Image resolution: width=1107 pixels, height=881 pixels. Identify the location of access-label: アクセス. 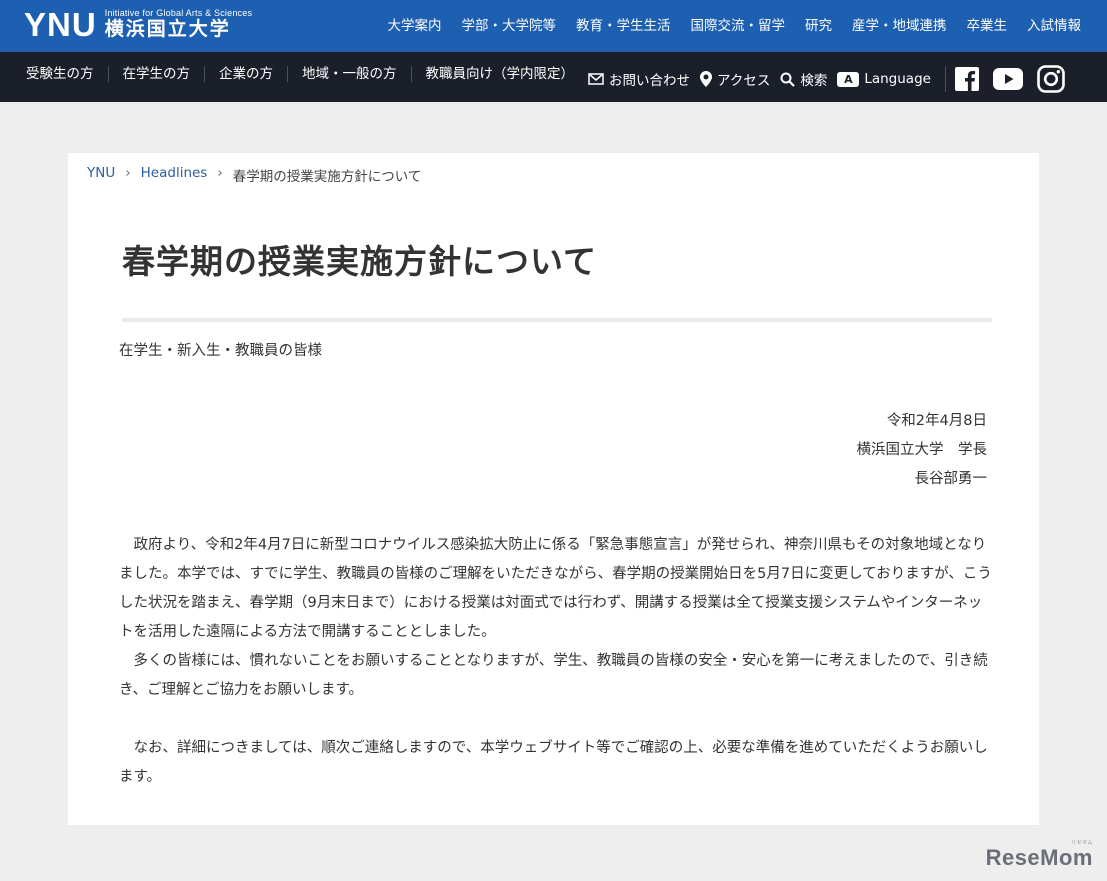
(744, 81).